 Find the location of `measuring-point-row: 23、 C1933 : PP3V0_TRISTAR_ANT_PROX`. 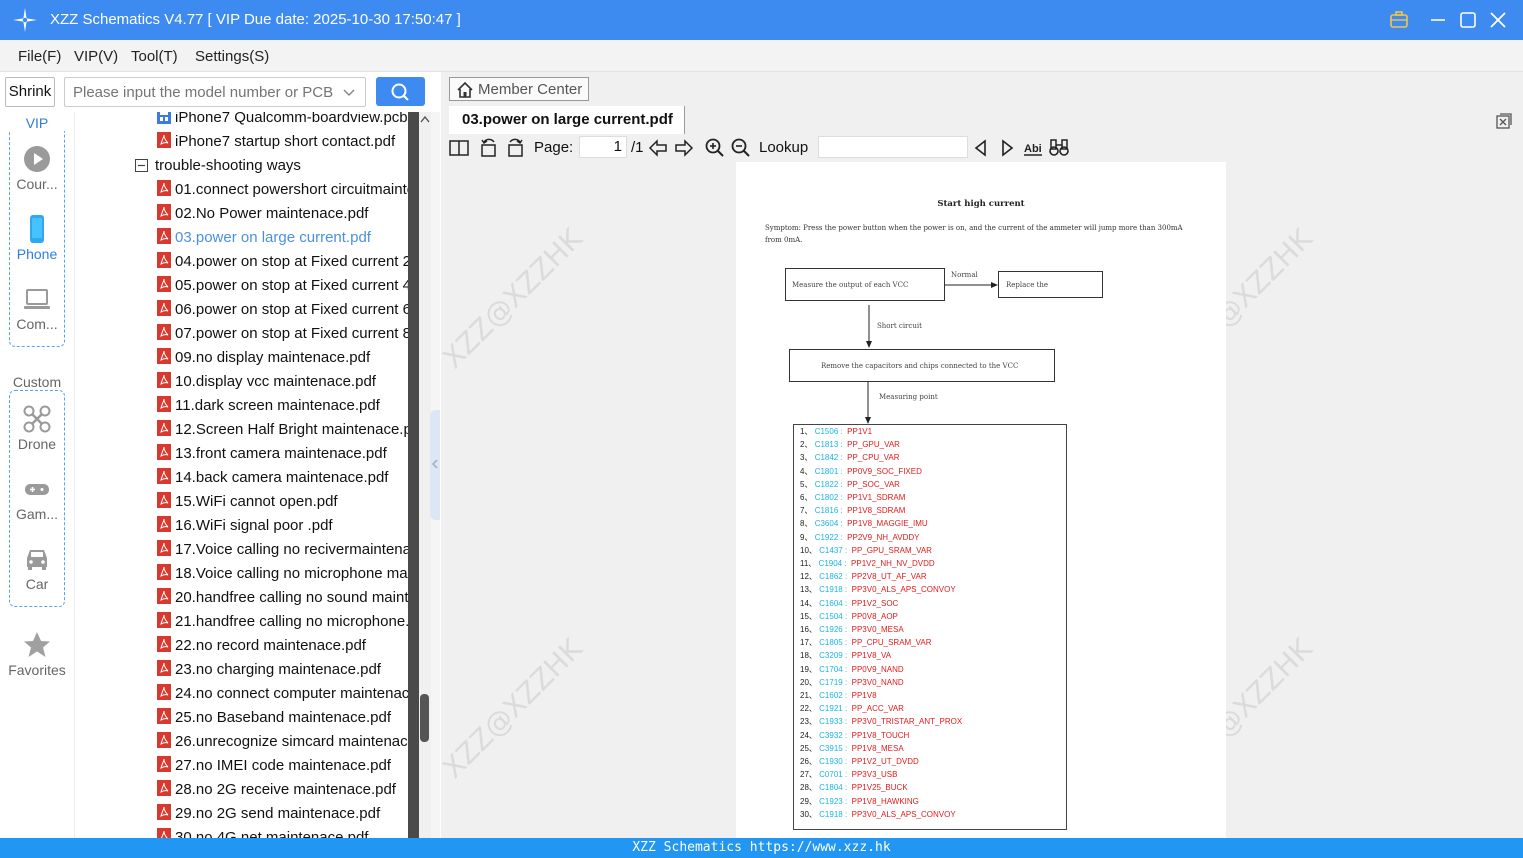

measuring-point-row: 23、 C1933 : PP3V0_TRISTAR_ANT_PROX is located at coordinates (881, 721).